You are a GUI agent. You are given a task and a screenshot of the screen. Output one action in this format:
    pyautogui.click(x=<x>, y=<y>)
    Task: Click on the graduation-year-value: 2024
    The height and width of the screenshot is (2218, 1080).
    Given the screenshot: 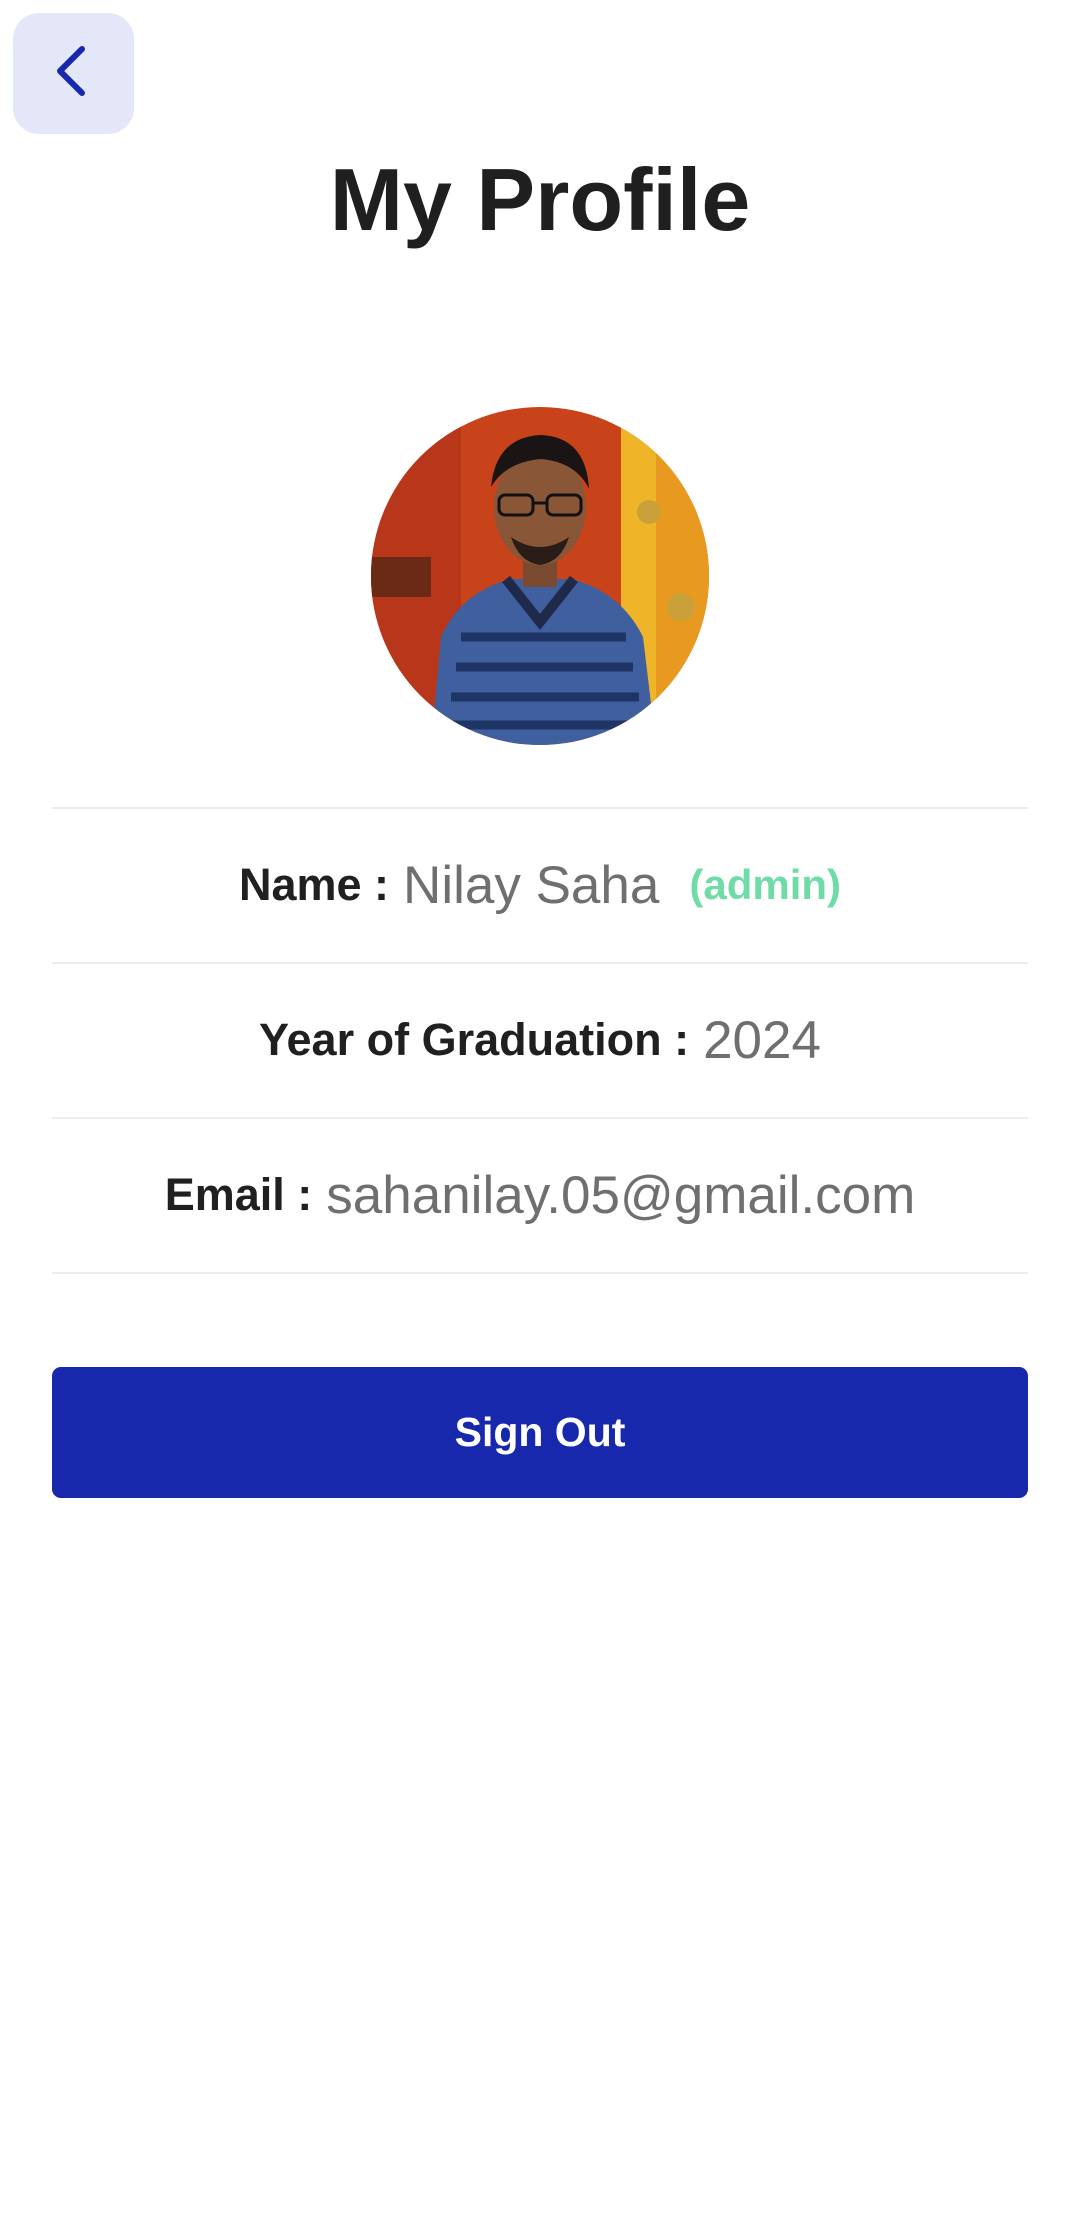 What is the action you would take?
    pyautogui.click(x=762, y=1040)
    